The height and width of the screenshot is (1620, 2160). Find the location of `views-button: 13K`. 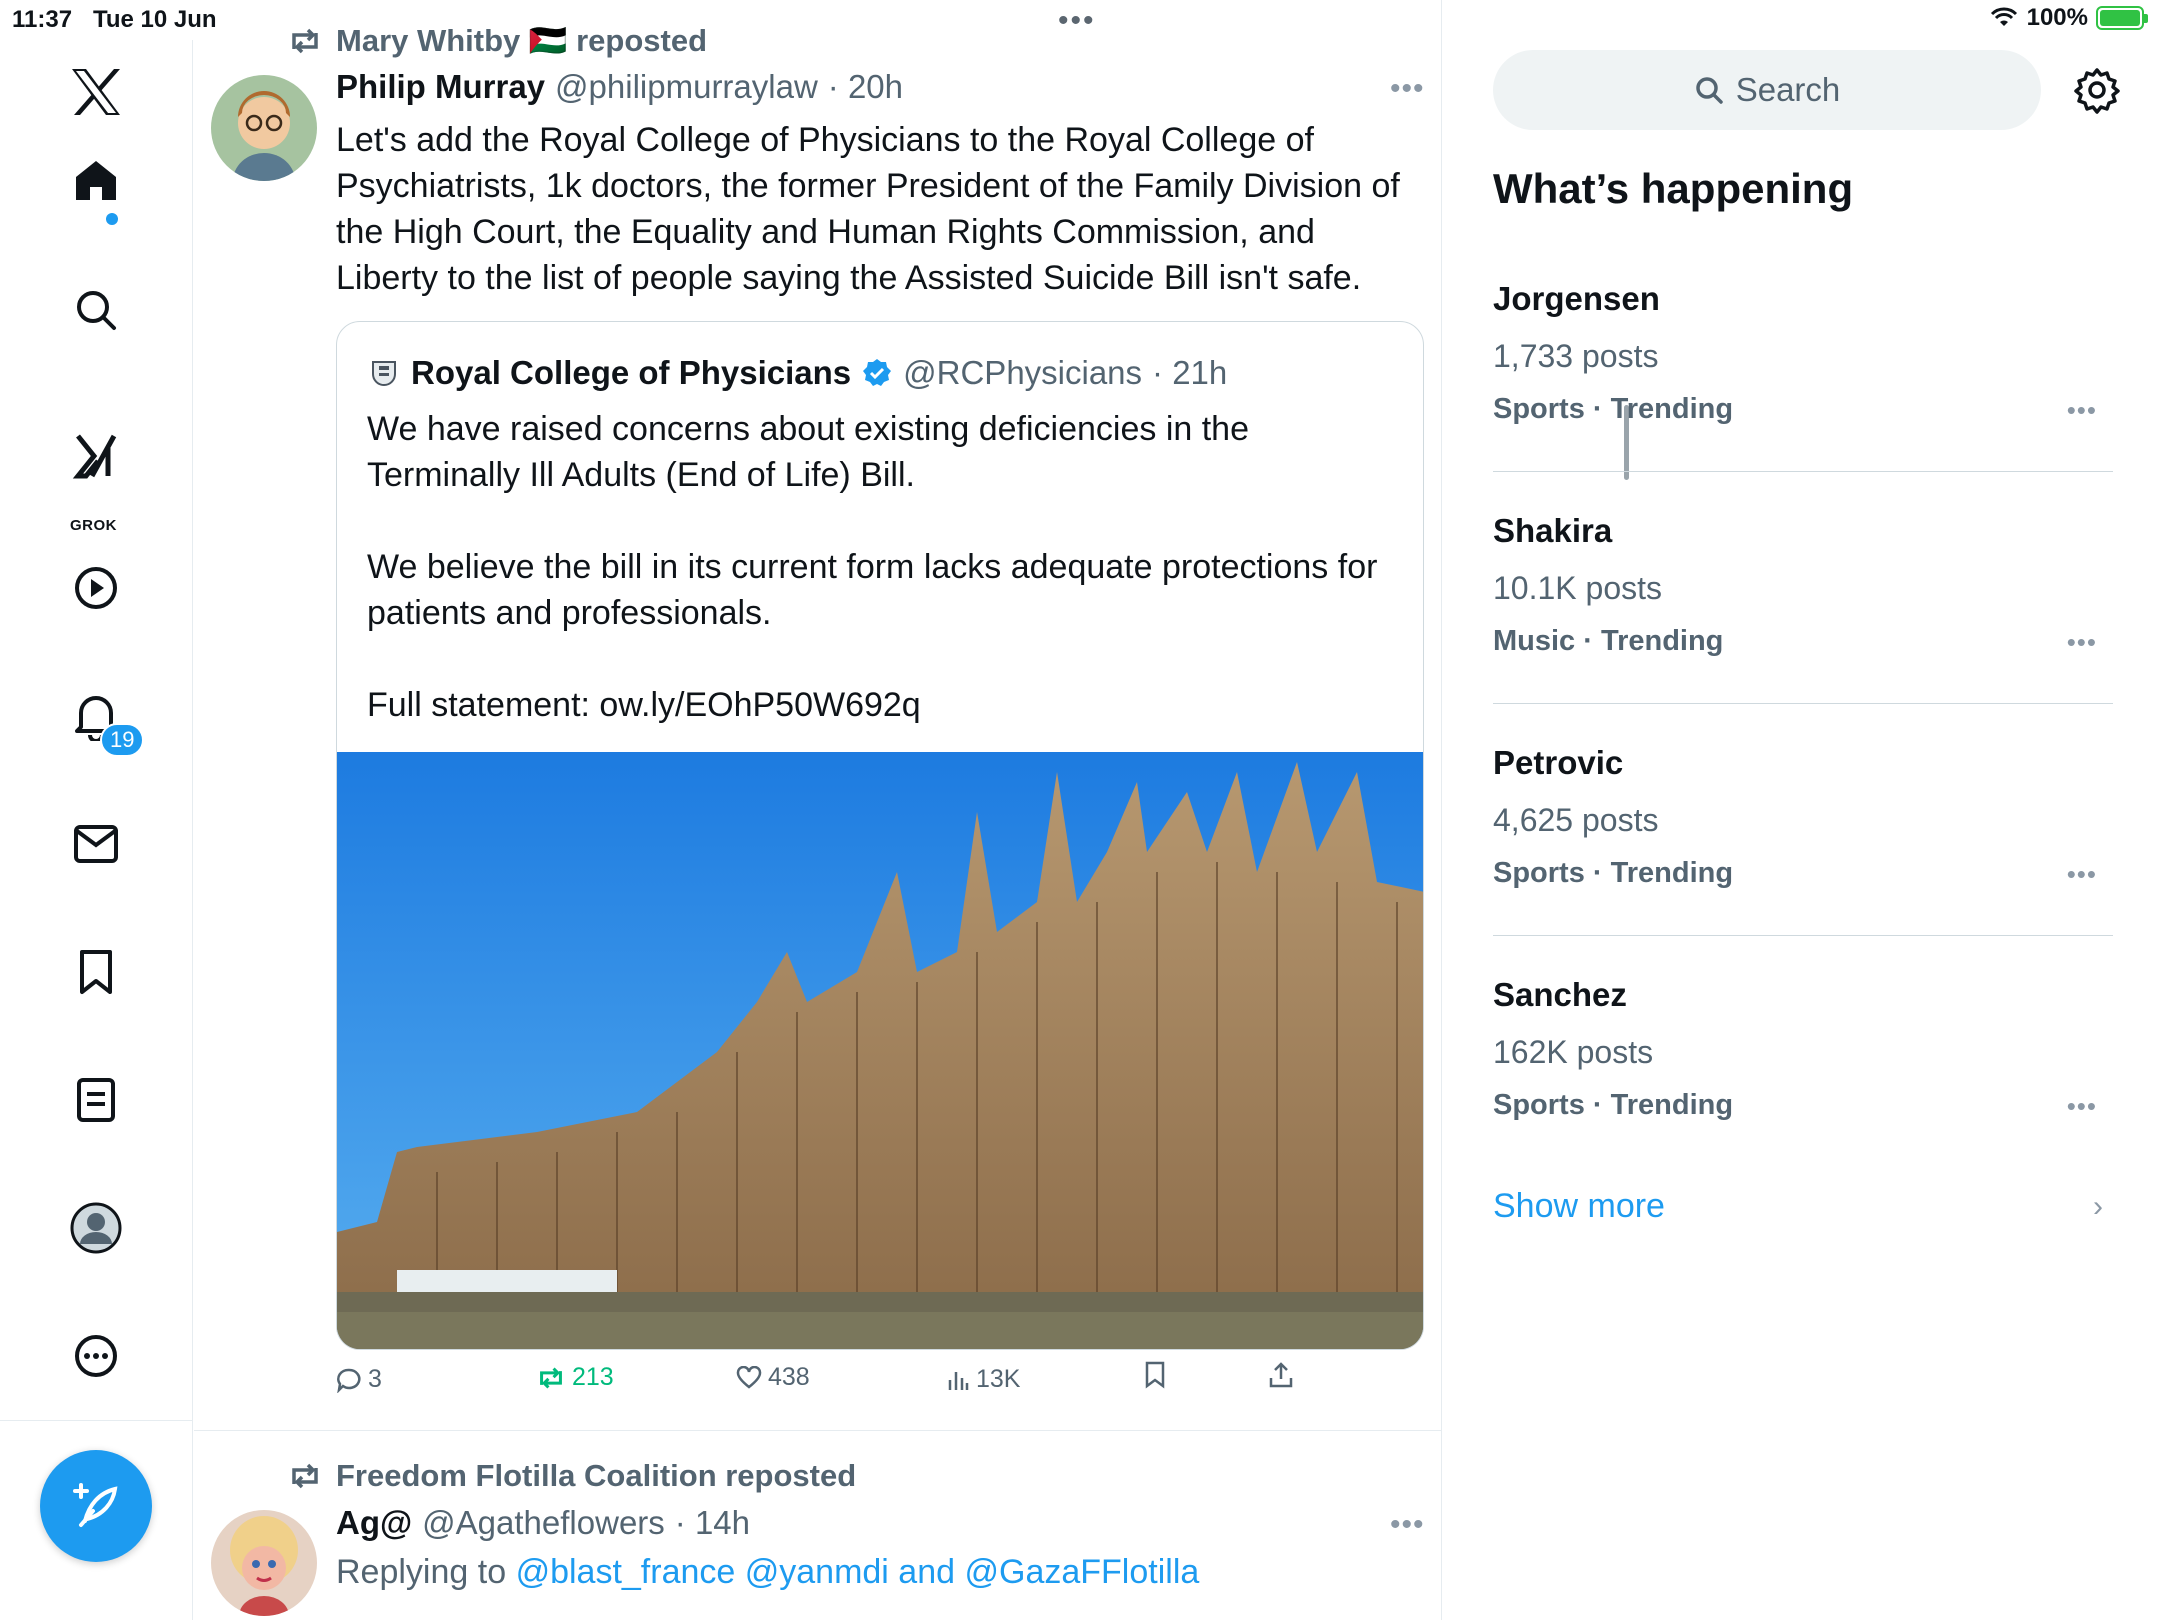

views-button: 13K is located at coordinates (983, 1379).